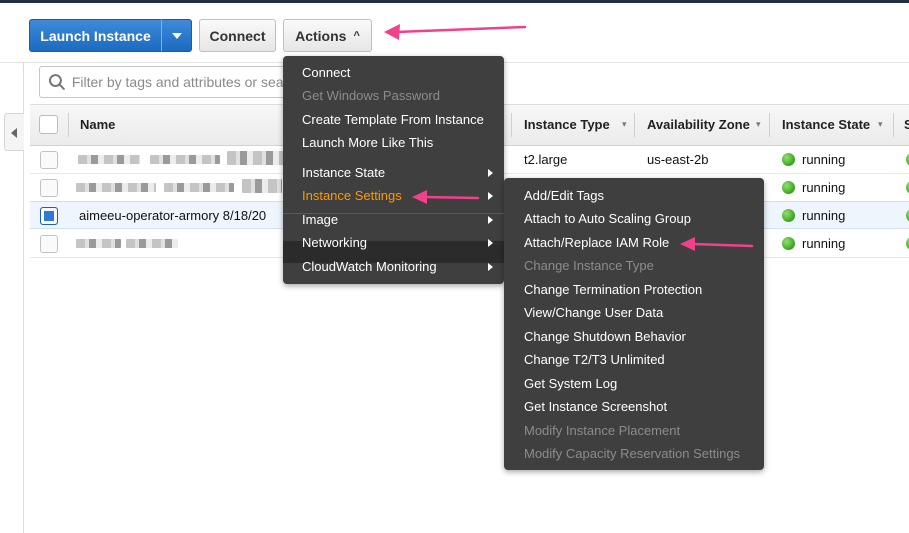  Describe the element at coordinates (455, 32) in the screenshot. I see `annotation-arrow-actions` at that location.